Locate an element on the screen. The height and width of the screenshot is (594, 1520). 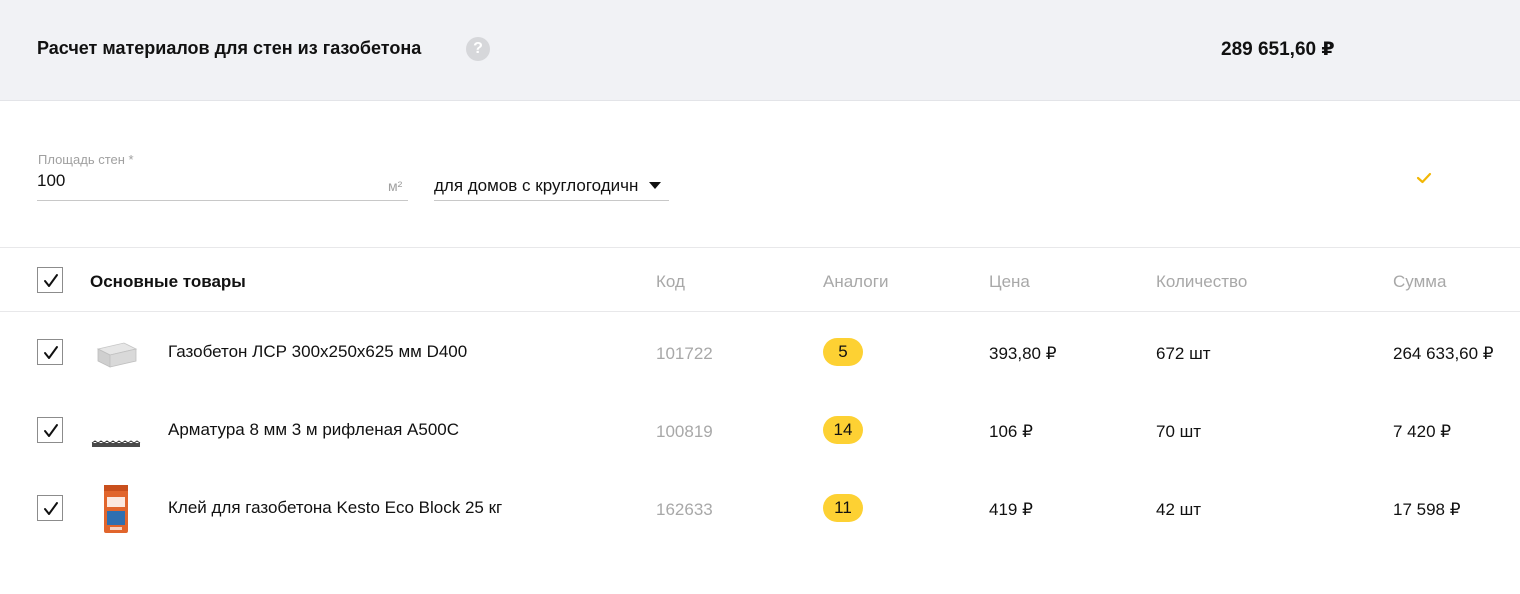
group-title: Основные товары is located at coordinates (168, 281).